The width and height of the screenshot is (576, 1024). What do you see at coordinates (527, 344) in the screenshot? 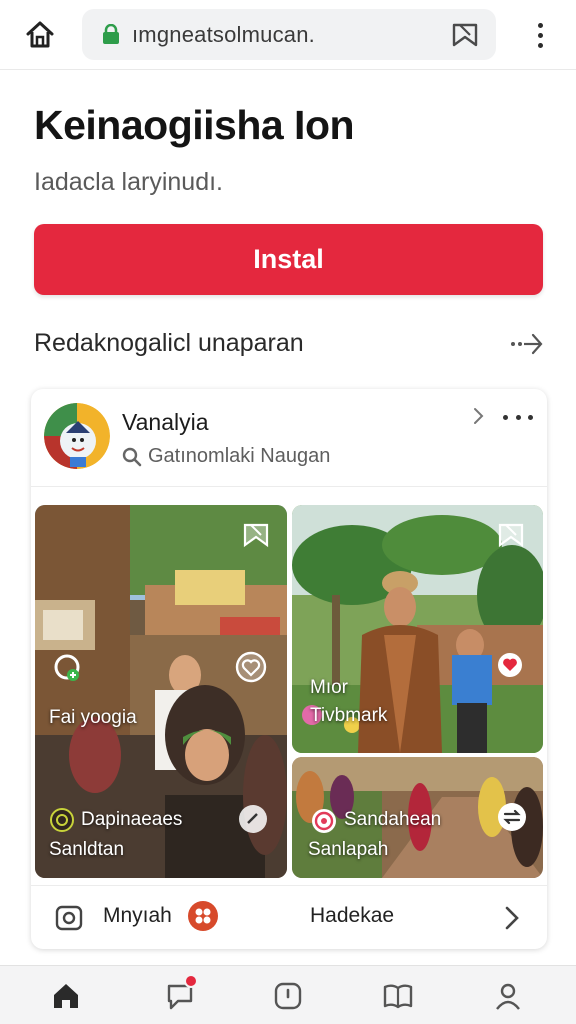
I see `arrow-right-icon` at bounding box center [527, 344].